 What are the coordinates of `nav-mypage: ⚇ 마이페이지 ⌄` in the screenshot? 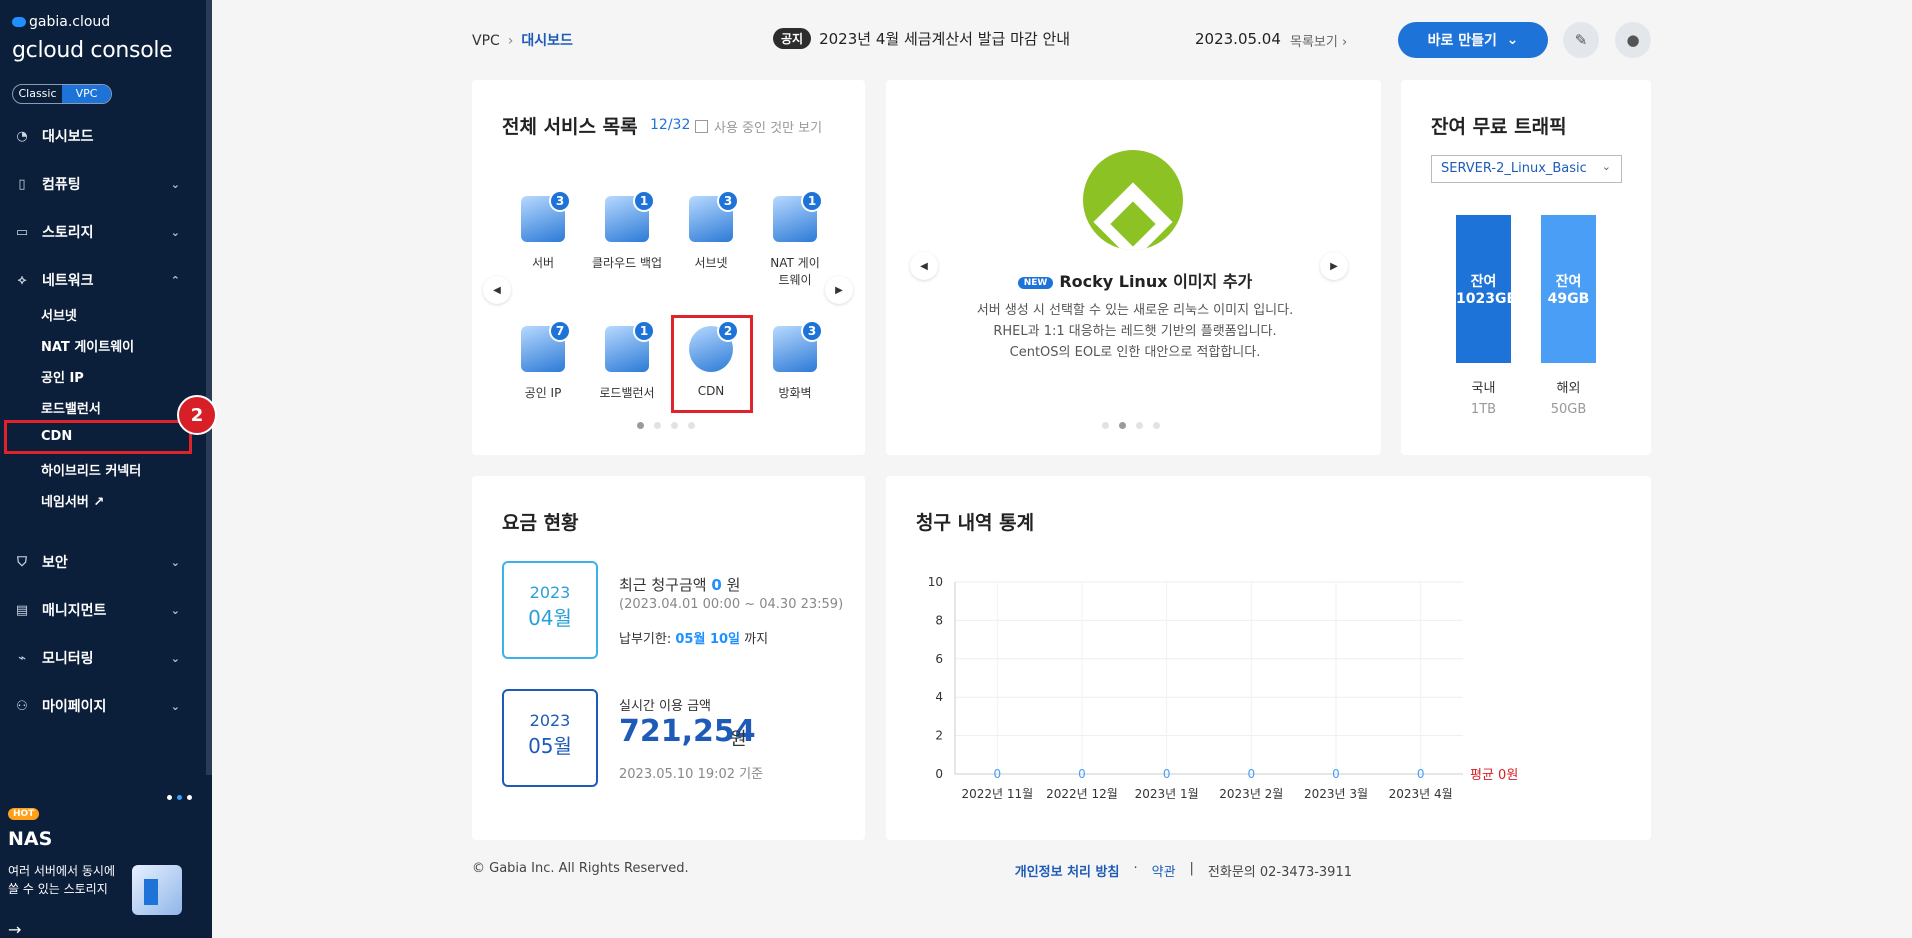 It's located at (100, 706).